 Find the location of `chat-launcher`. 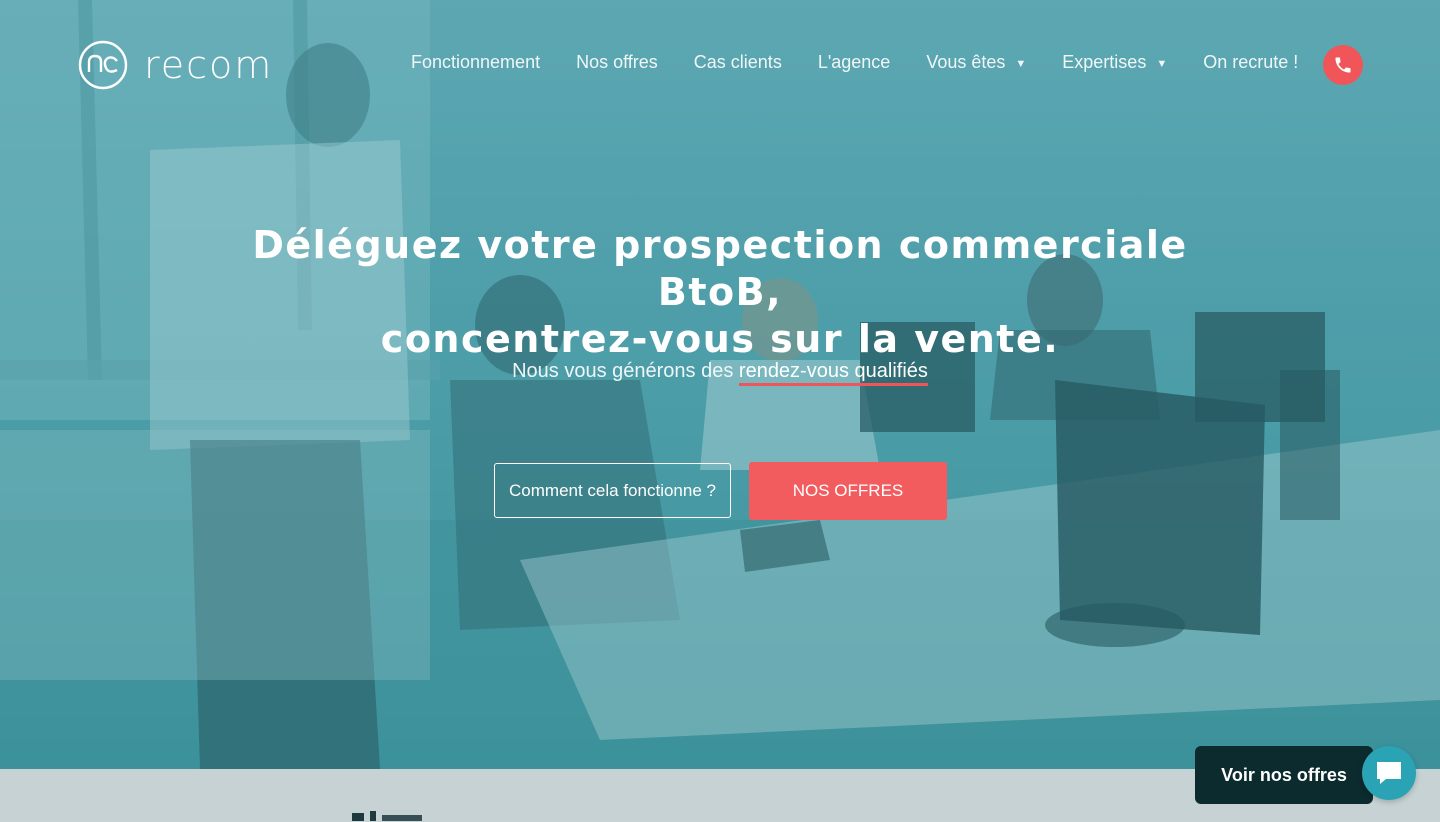

chat-launcher is located at coordinates (1389, 773).